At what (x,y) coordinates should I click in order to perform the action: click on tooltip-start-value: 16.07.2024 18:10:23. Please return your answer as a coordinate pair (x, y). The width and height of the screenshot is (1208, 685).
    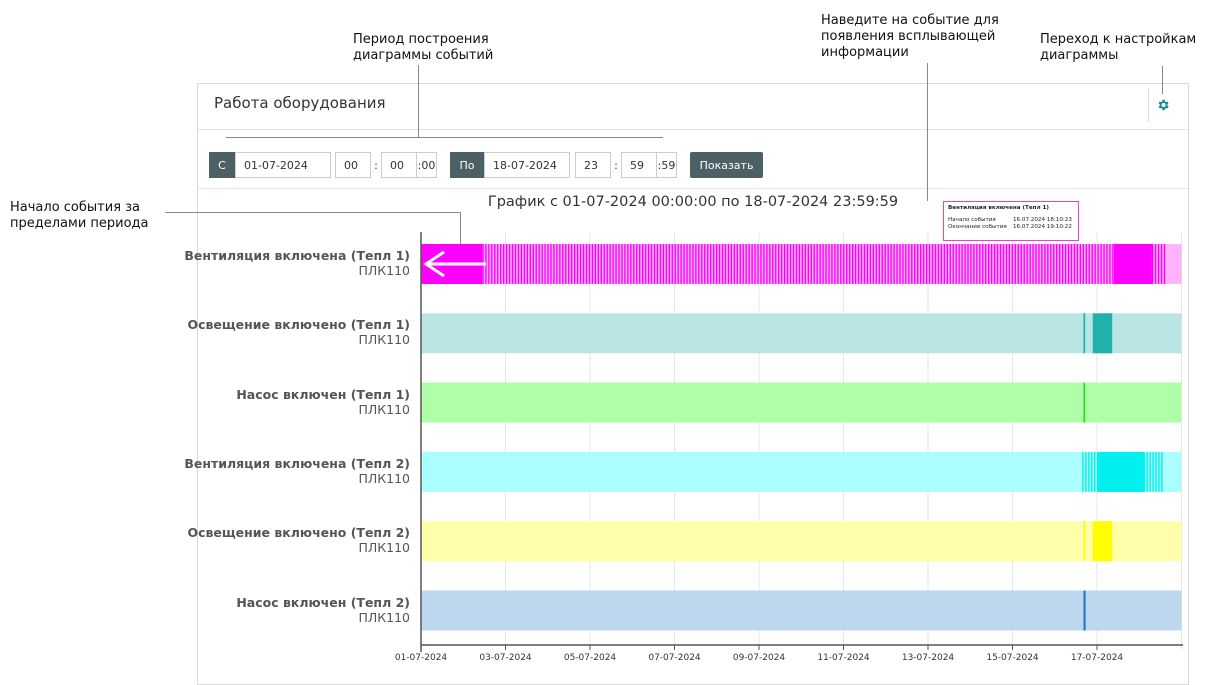
    Looking at the image, I should click on (1042, 220).